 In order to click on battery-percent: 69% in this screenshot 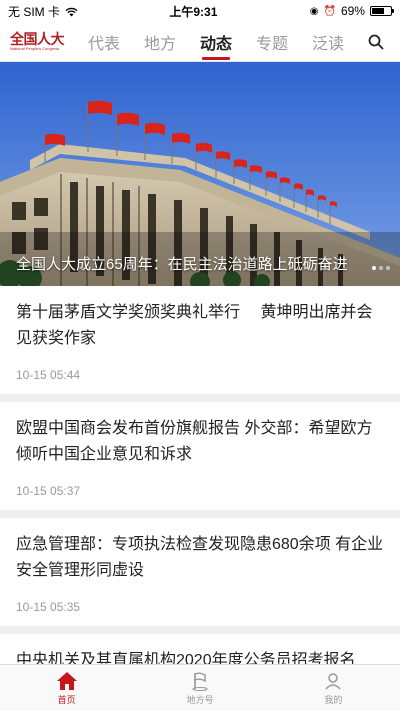, I will do `click(352, 11)`.